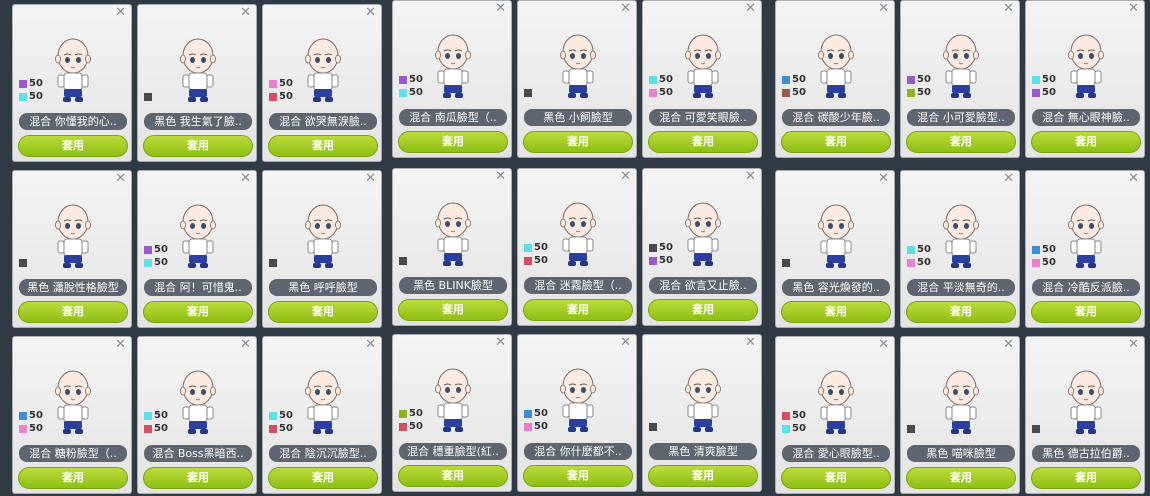  Describe the element at coordinates (453, 451) in the screenshot. I see `face-name: 混合 穩重臉型(紅..` at that location.